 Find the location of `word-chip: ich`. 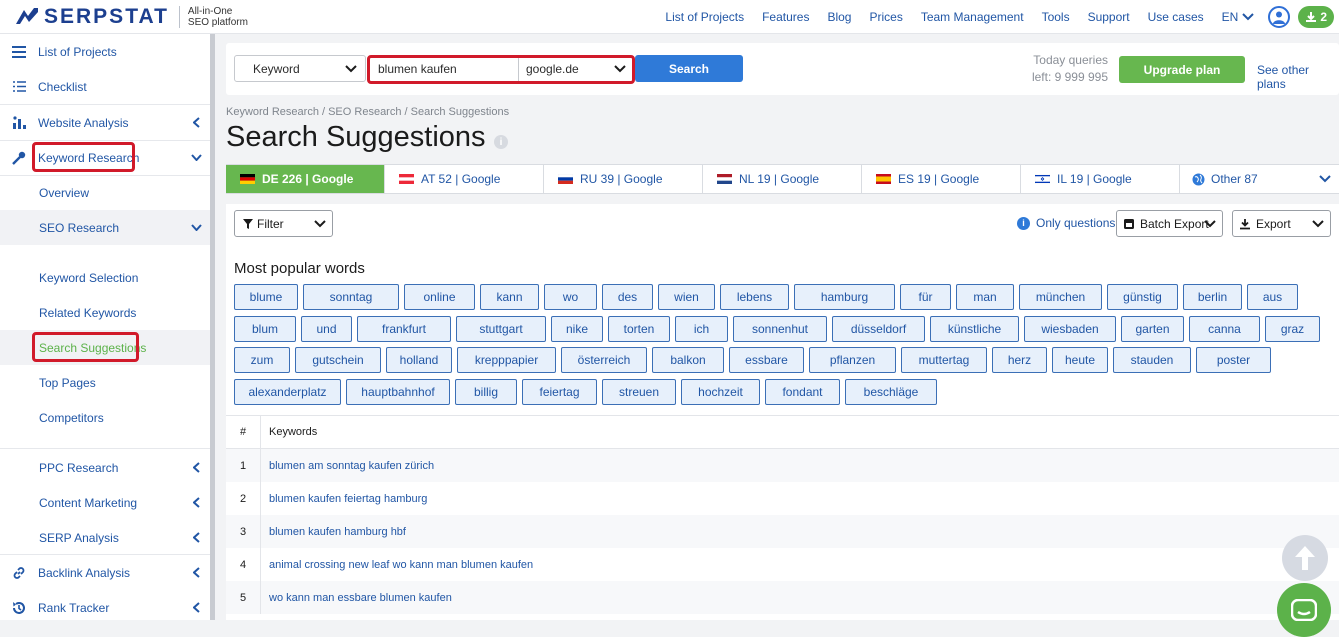

word-chip: ich is located at coordinates (701, 328).